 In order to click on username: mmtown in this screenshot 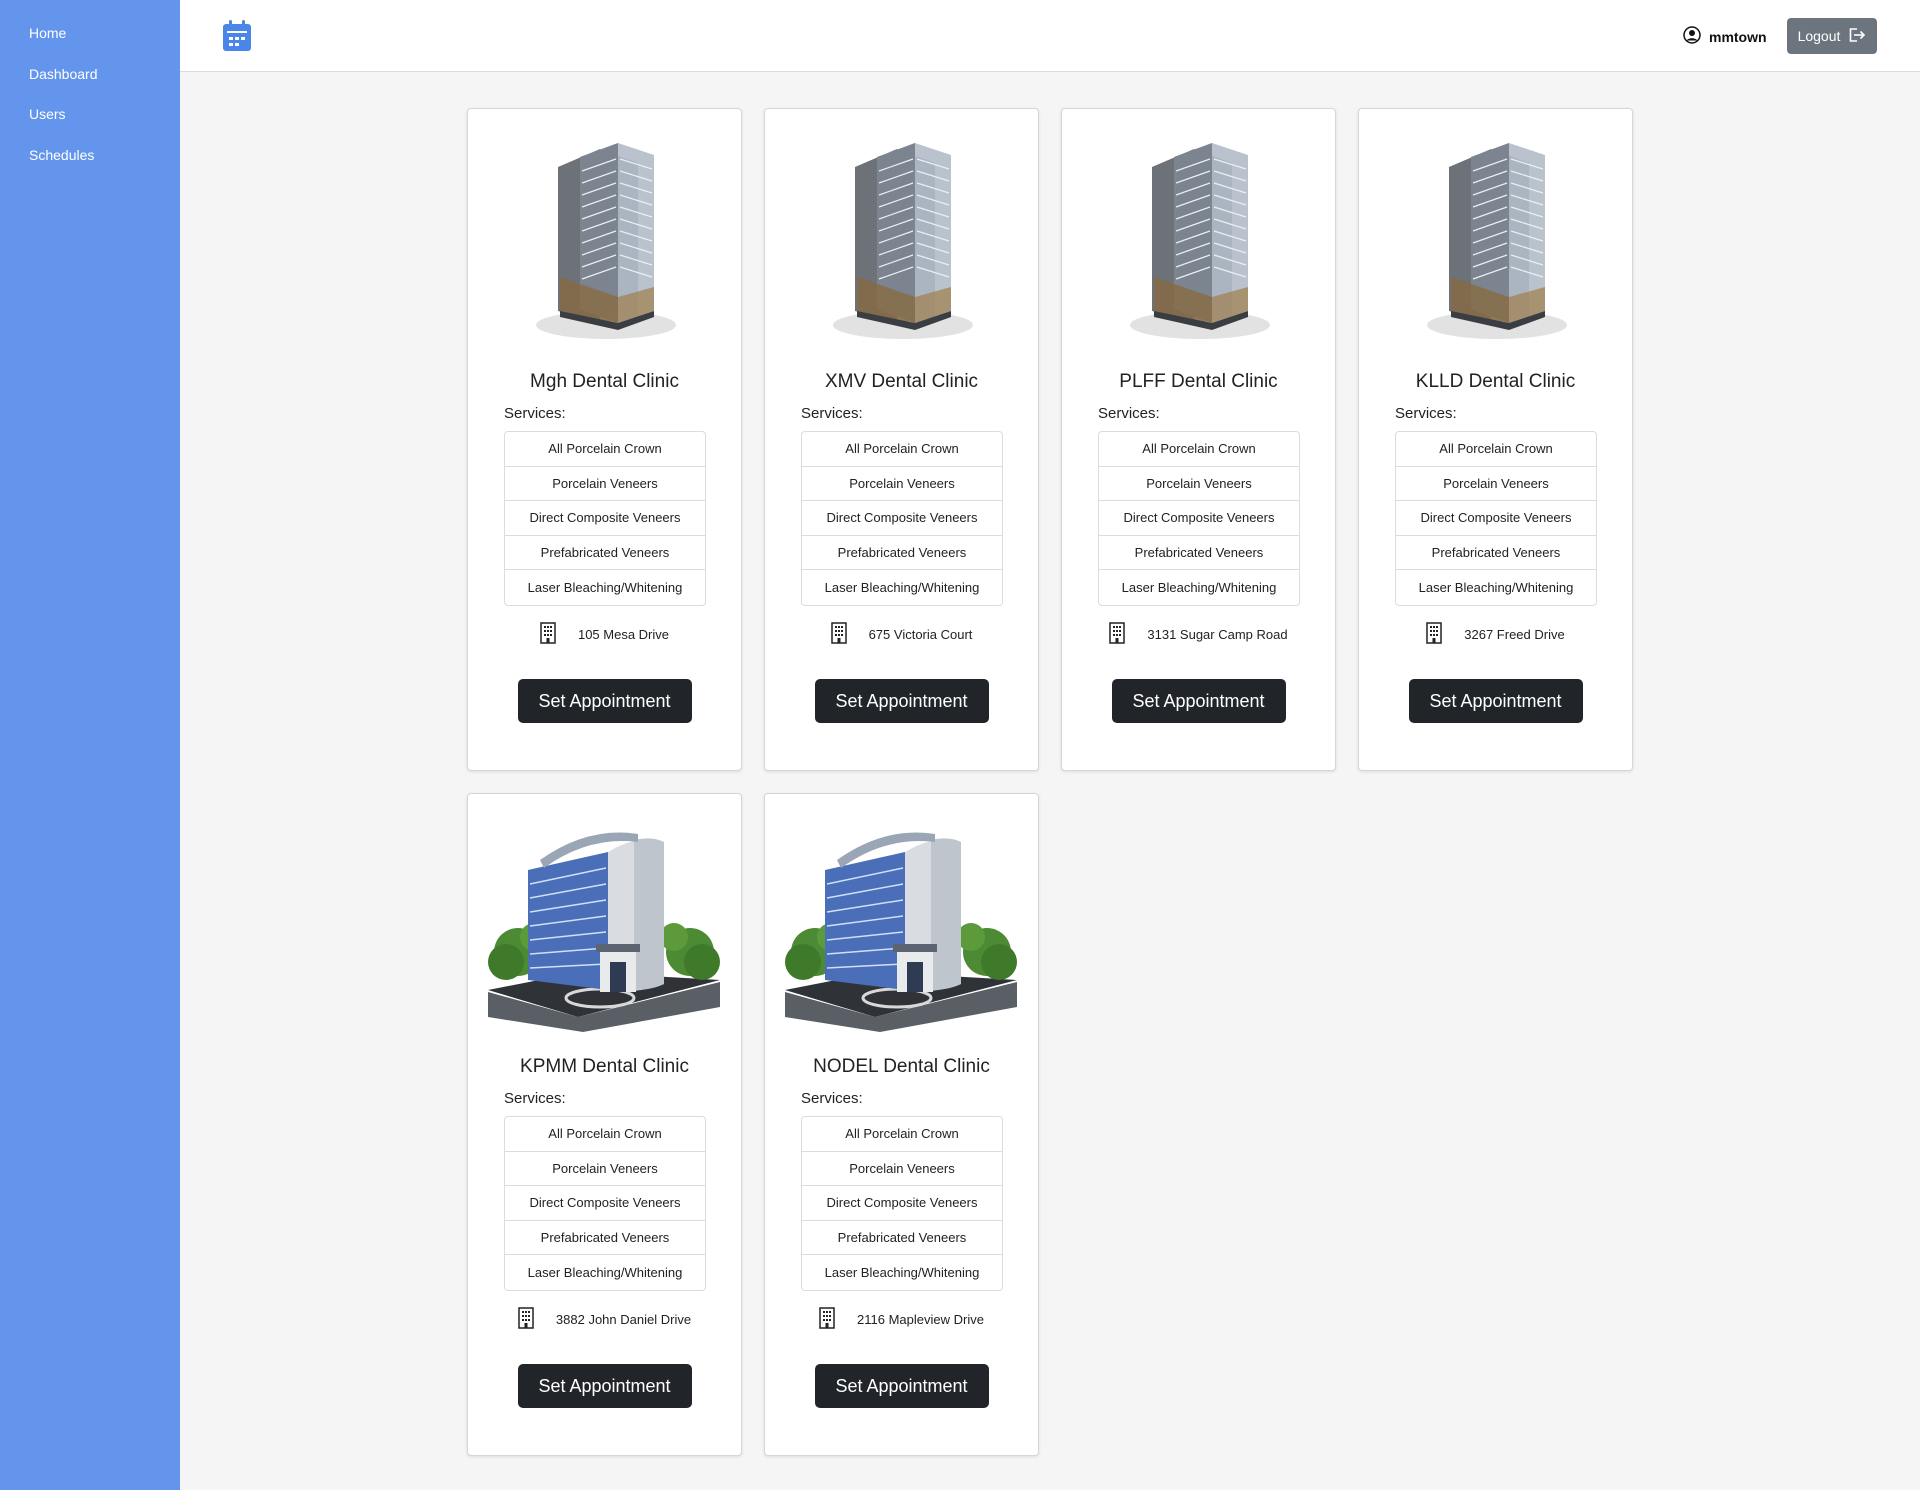, I will do `click(1738, 36)`.